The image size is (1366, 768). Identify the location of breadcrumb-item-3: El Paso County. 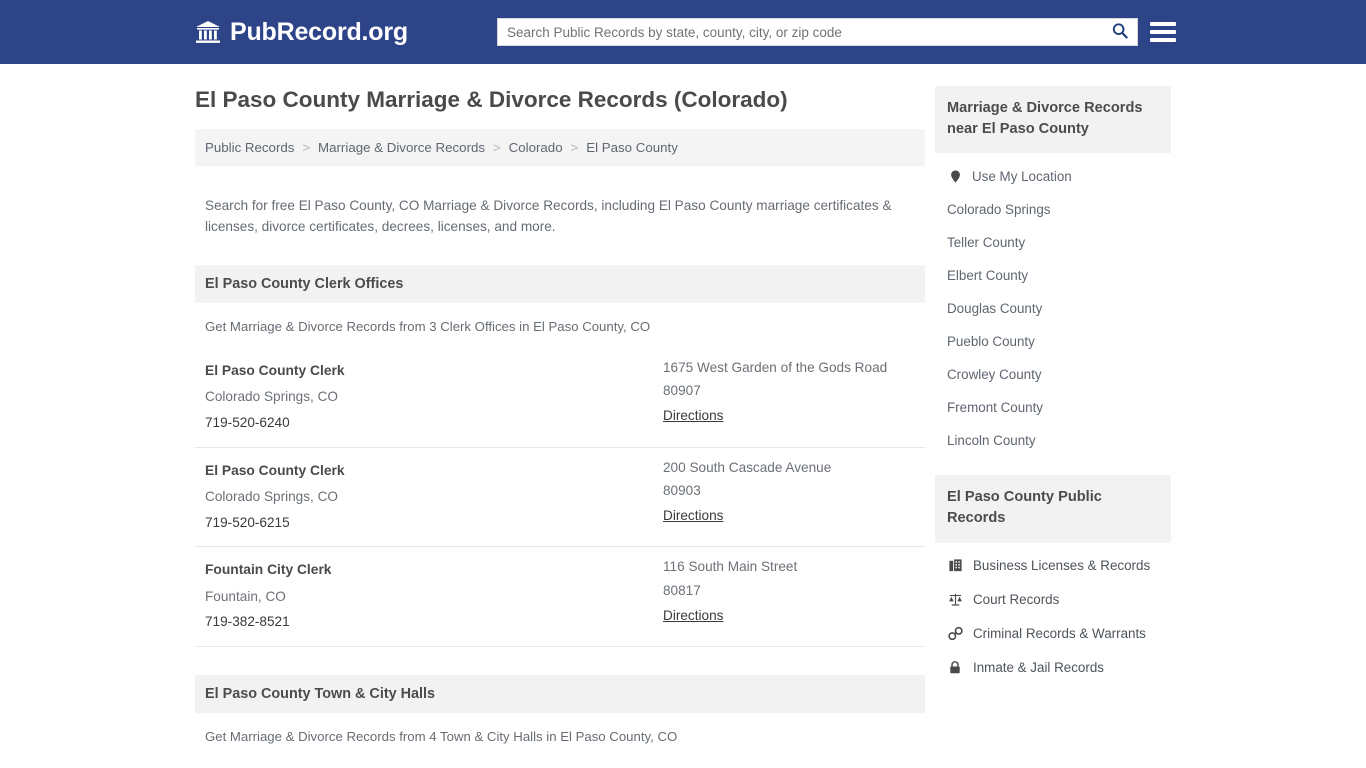
(632, 147).